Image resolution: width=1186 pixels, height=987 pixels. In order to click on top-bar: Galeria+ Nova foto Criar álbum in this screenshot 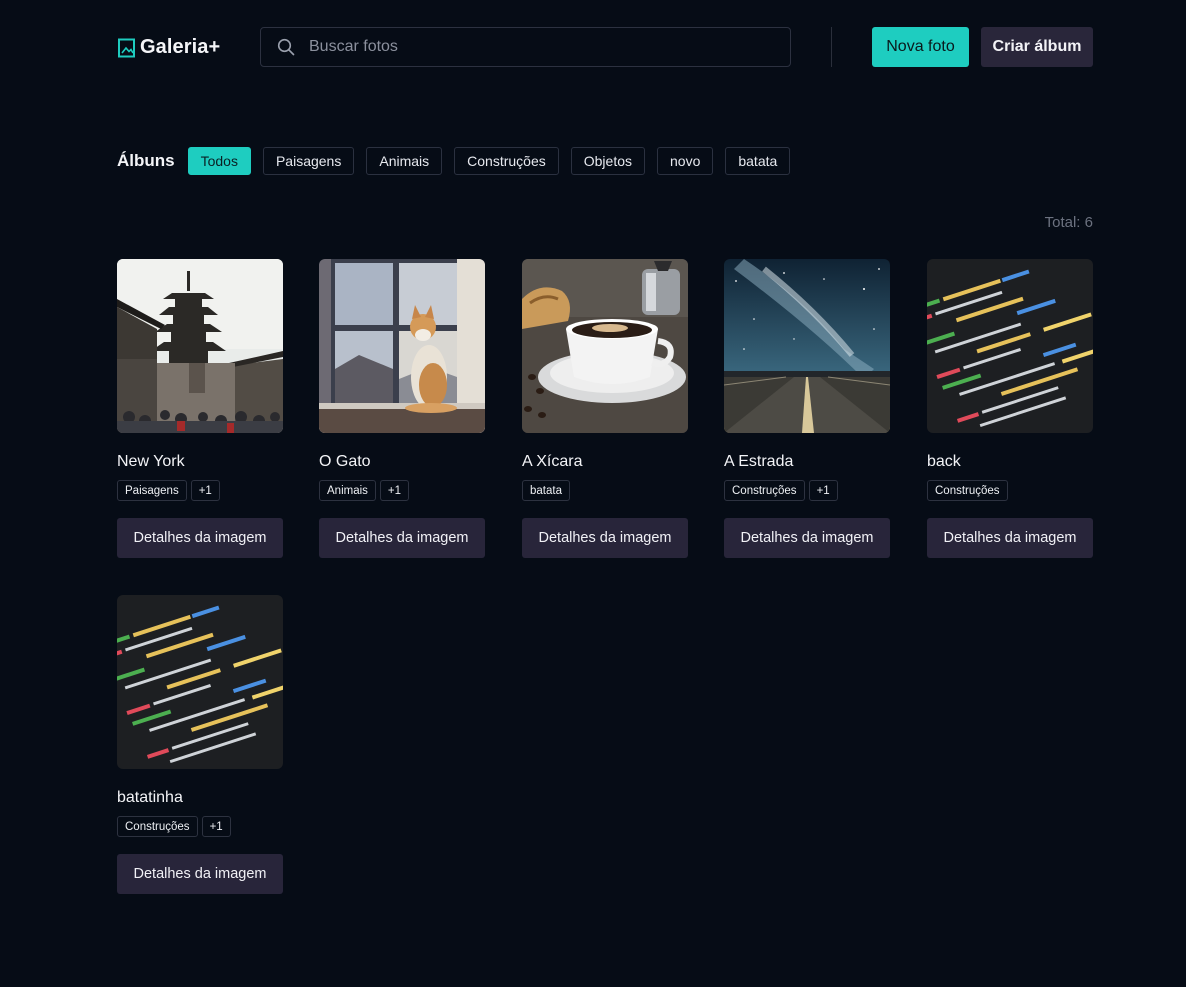, I will do `click(605, 47)`.